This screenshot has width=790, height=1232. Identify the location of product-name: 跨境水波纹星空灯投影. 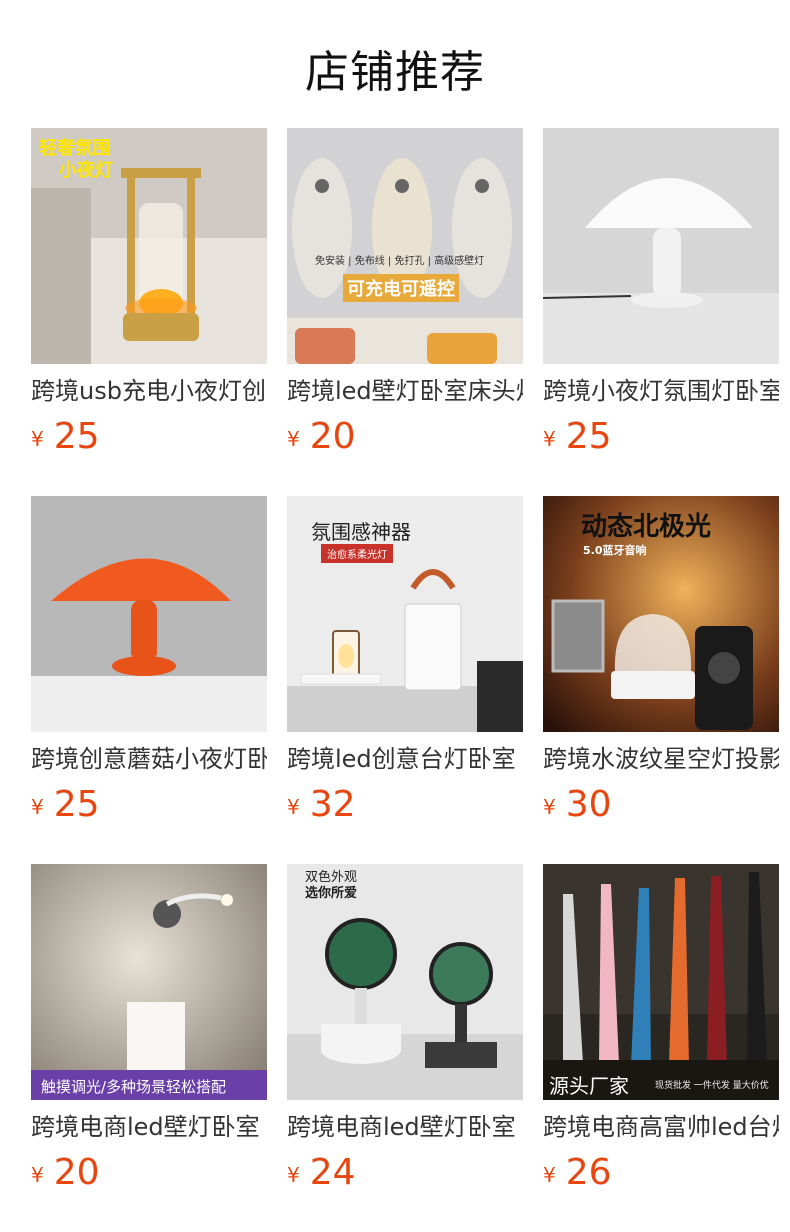
(661, 759).